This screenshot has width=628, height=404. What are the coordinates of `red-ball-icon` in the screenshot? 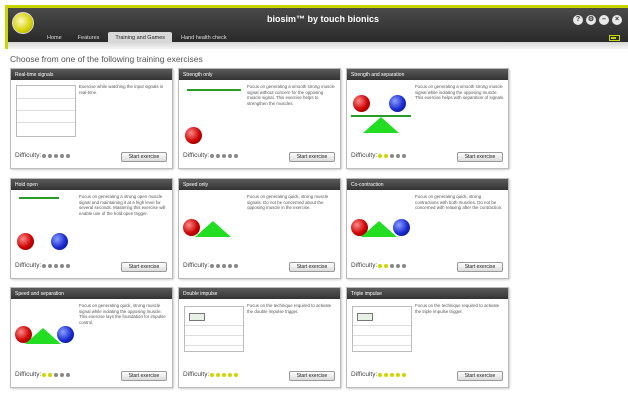 It's located at (193, 135).